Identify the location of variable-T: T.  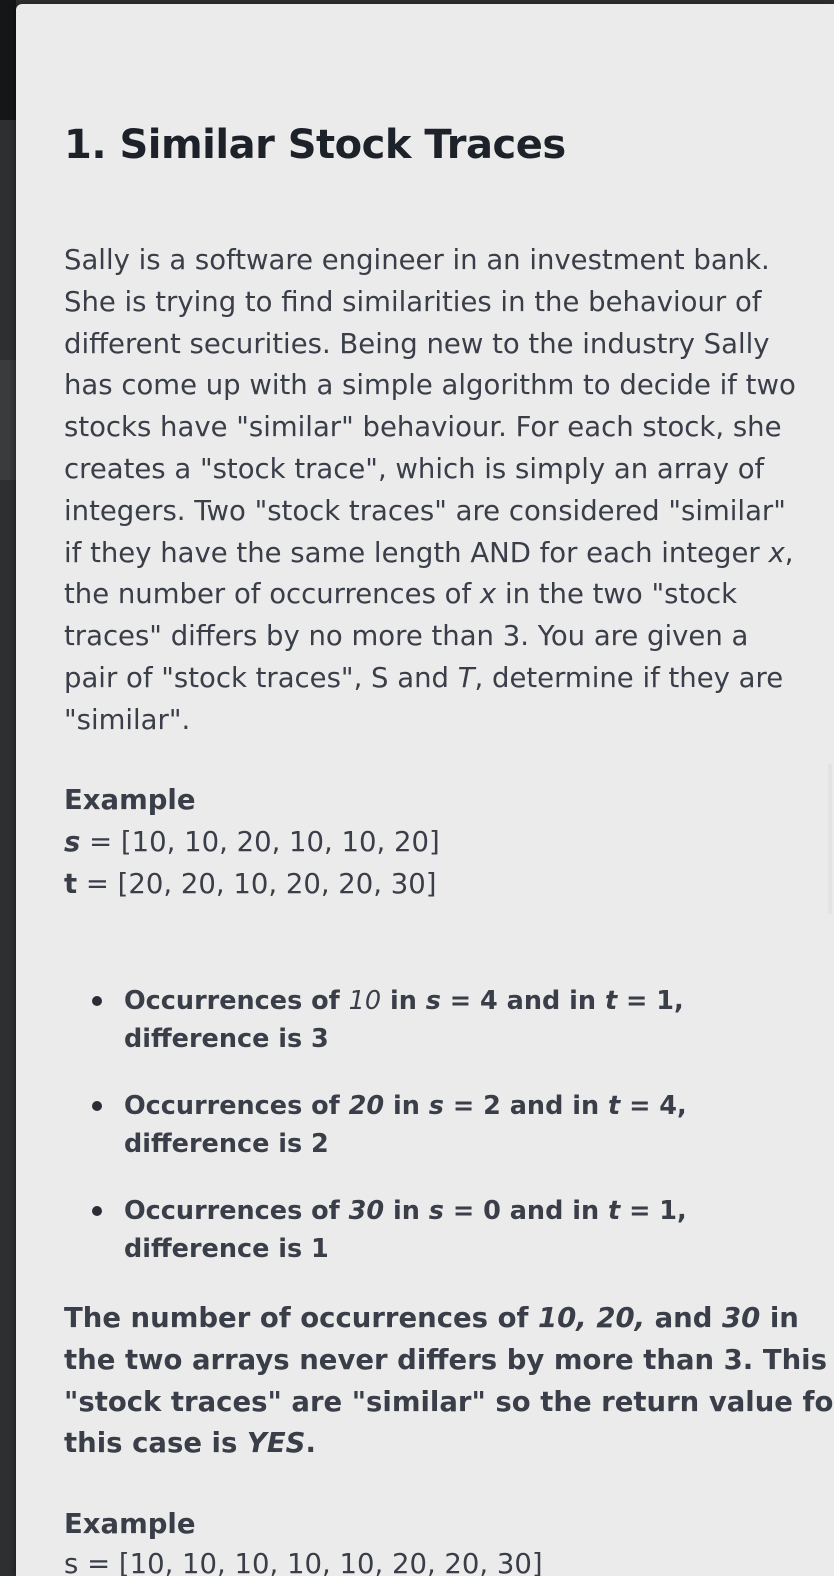
(466, 677).